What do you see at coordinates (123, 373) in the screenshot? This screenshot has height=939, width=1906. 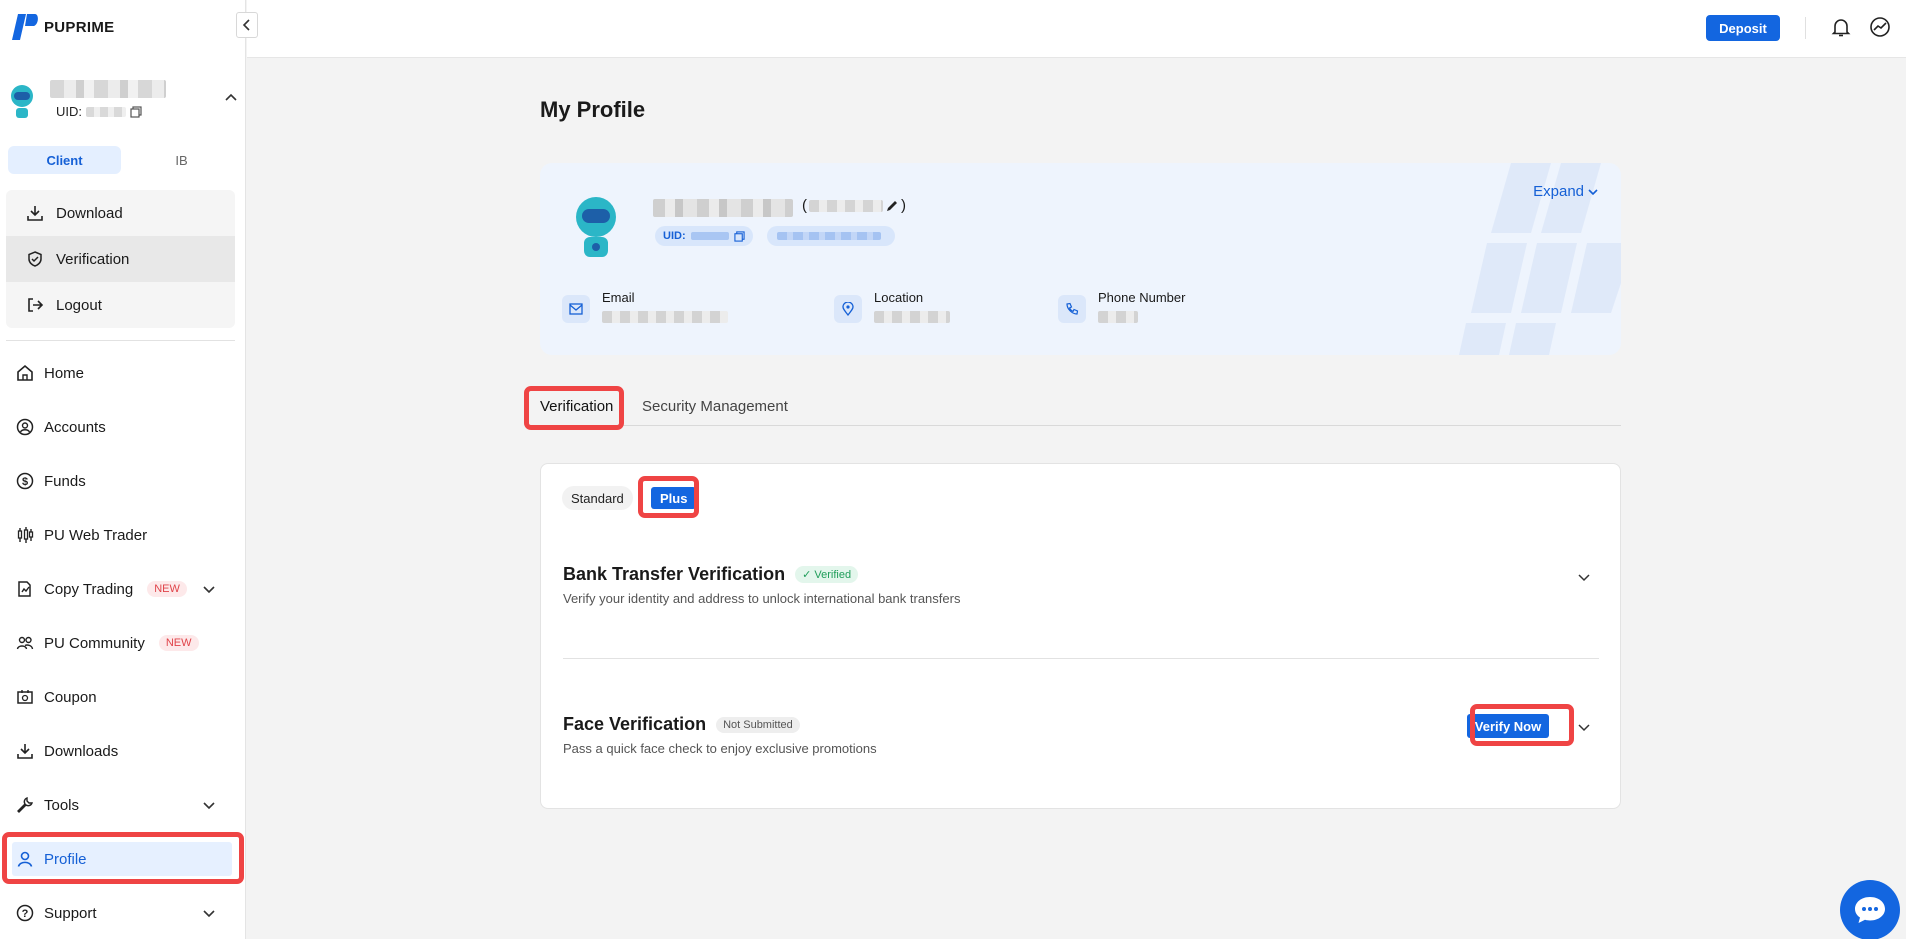 I see `sidebar-item-home: Home` at bounding box center [123, 373].